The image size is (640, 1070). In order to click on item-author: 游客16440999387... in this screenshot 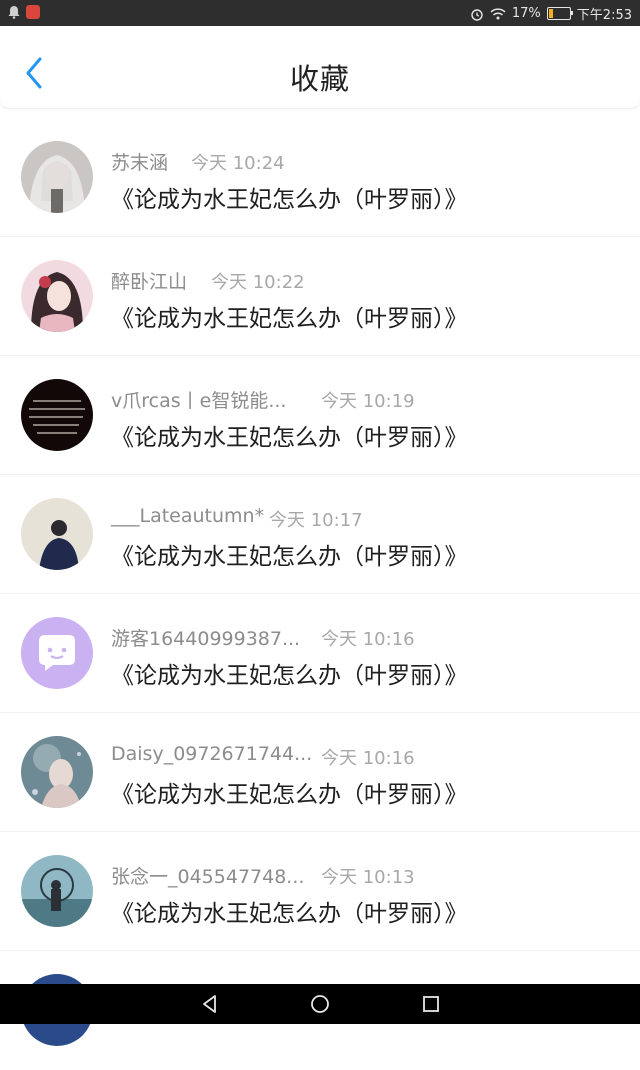, I will do `click(206, 639)`.